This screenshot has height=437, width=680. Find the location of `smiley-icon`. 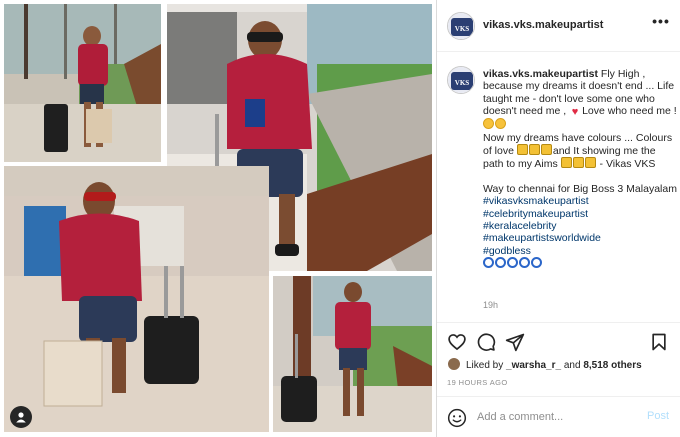

smiley-icon is located at coordinates (457, 418).